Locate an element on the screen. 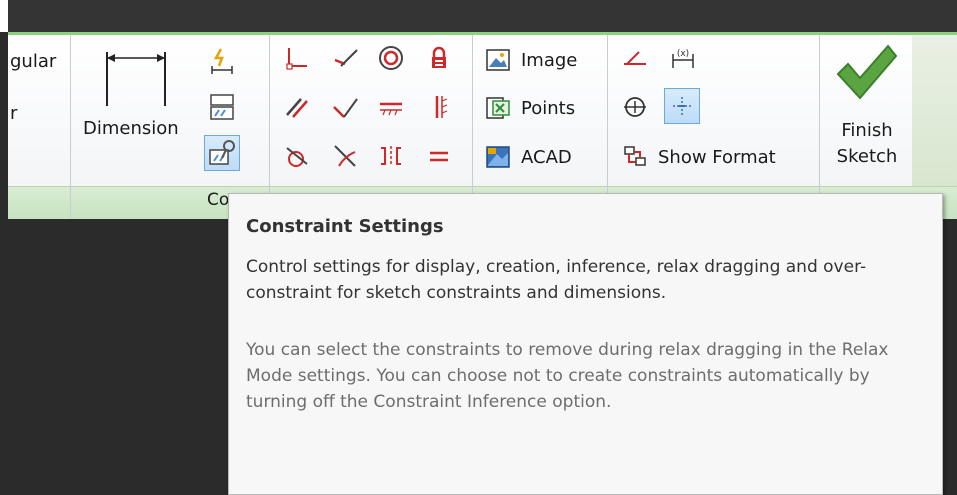 The width and height of the screenshot is (957, 495). finish-sketch-button: Finish Sketch is located at coordinates (868, 109).